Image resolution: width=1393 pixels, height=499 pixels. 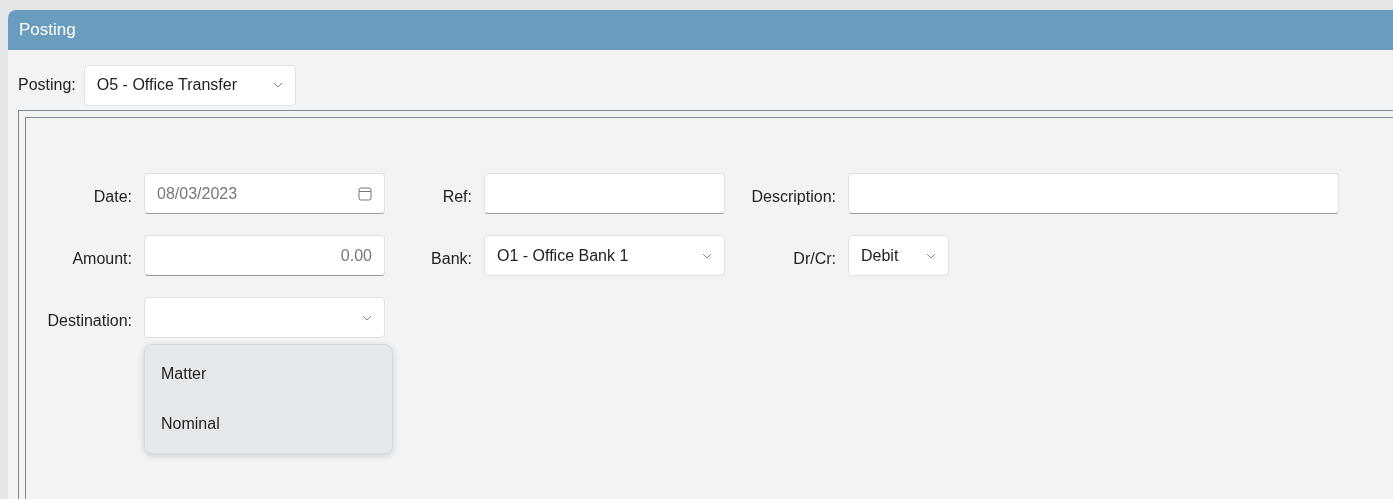 I want to click on amount-field: 0.00, so click(x=264, y=255).